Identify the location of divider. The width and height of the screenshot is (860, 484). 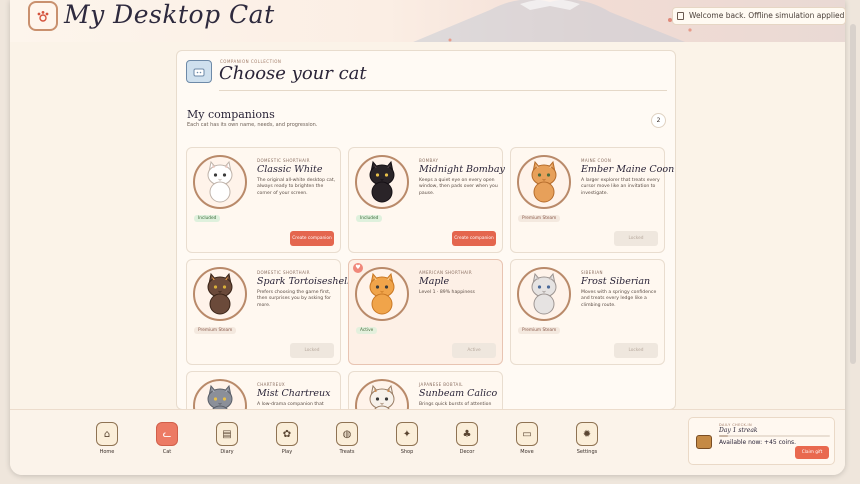
(443, 90).